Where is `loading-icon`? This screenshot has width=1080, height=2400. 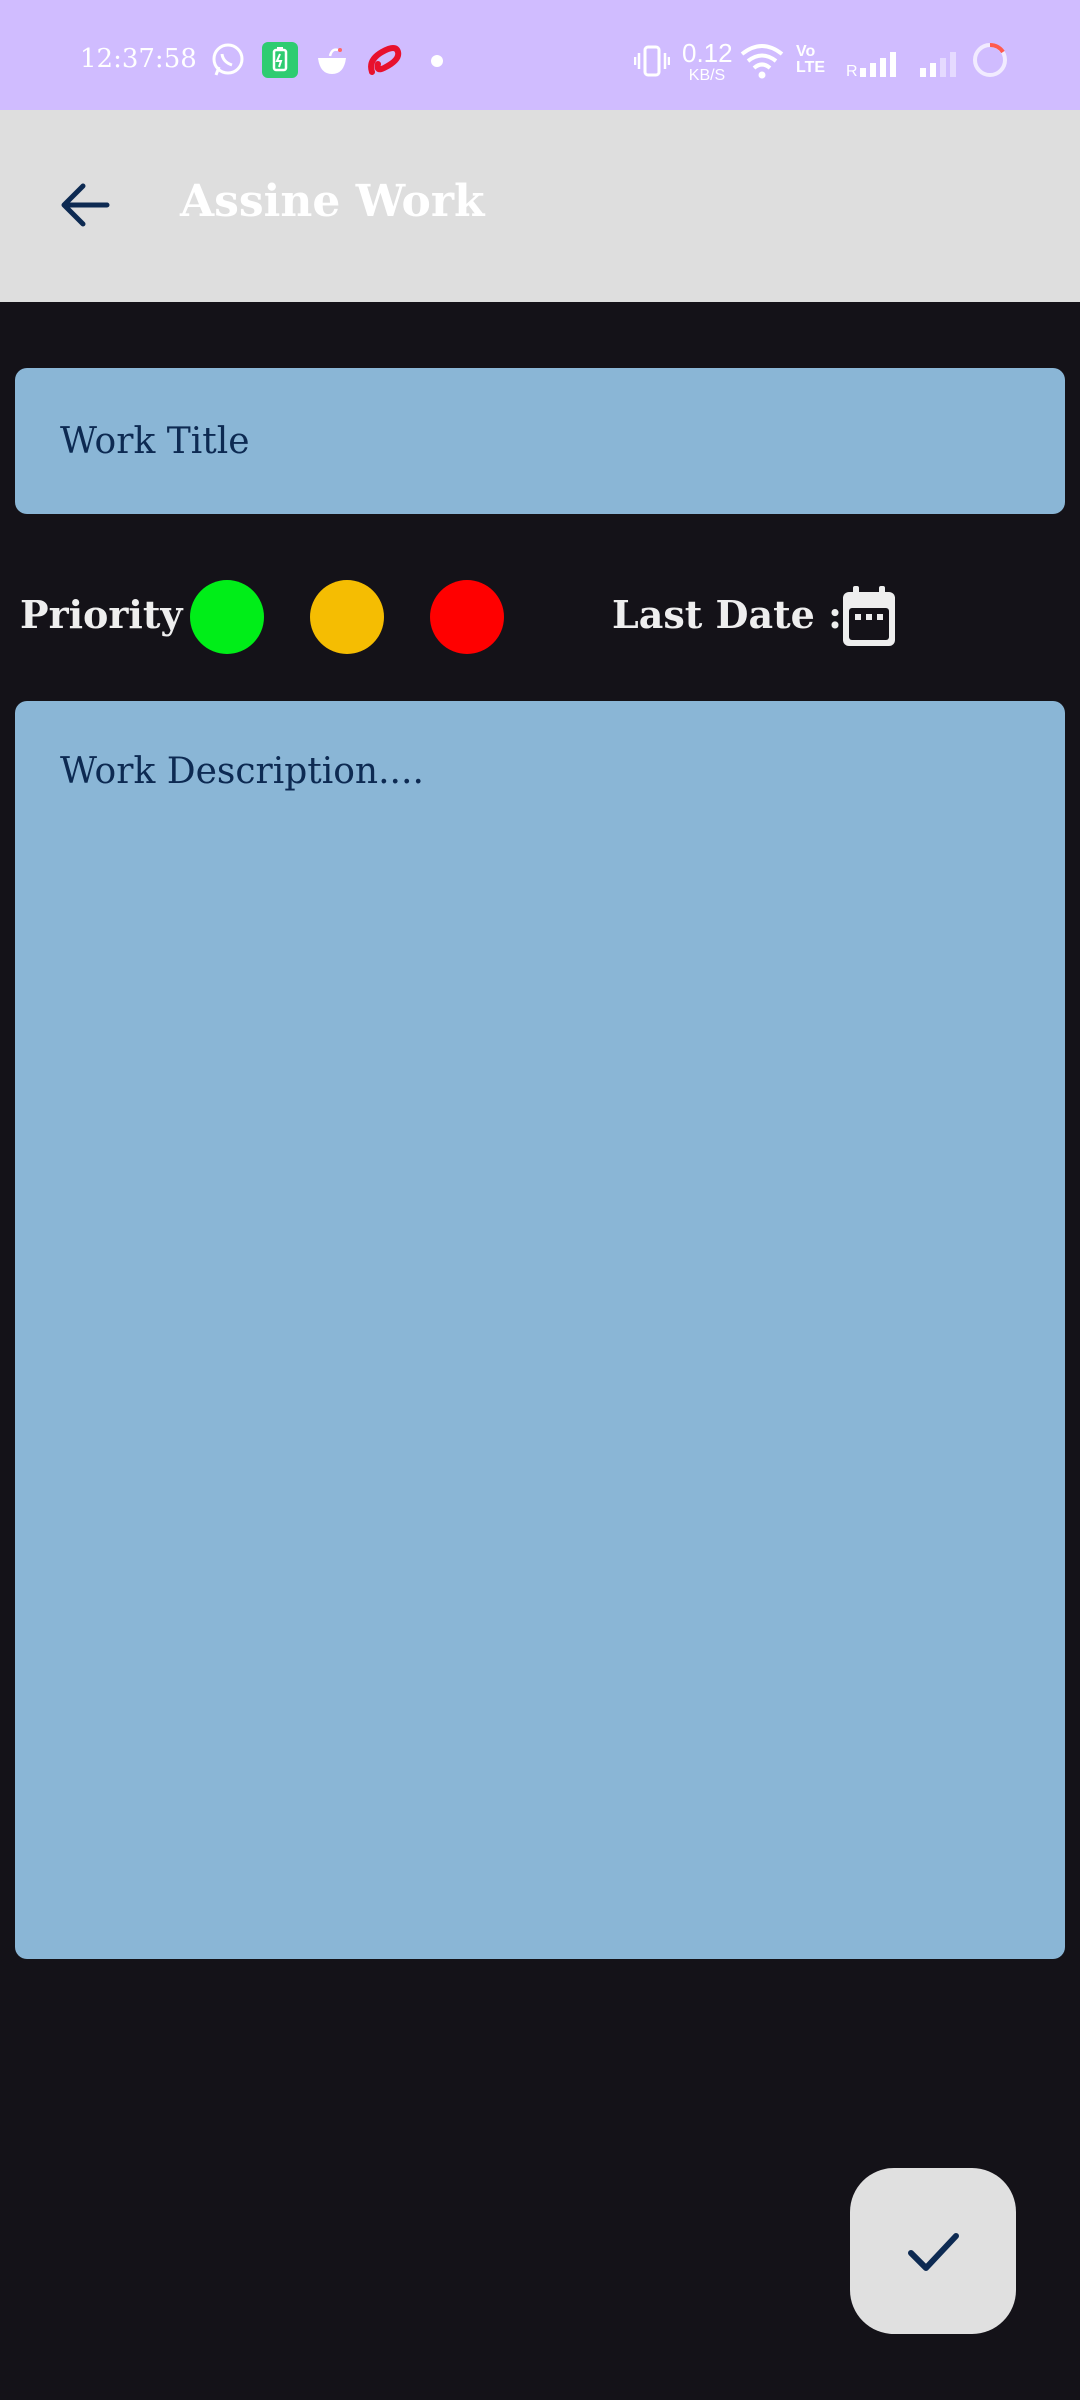
loading-icon is located at coordinates (990, 60).